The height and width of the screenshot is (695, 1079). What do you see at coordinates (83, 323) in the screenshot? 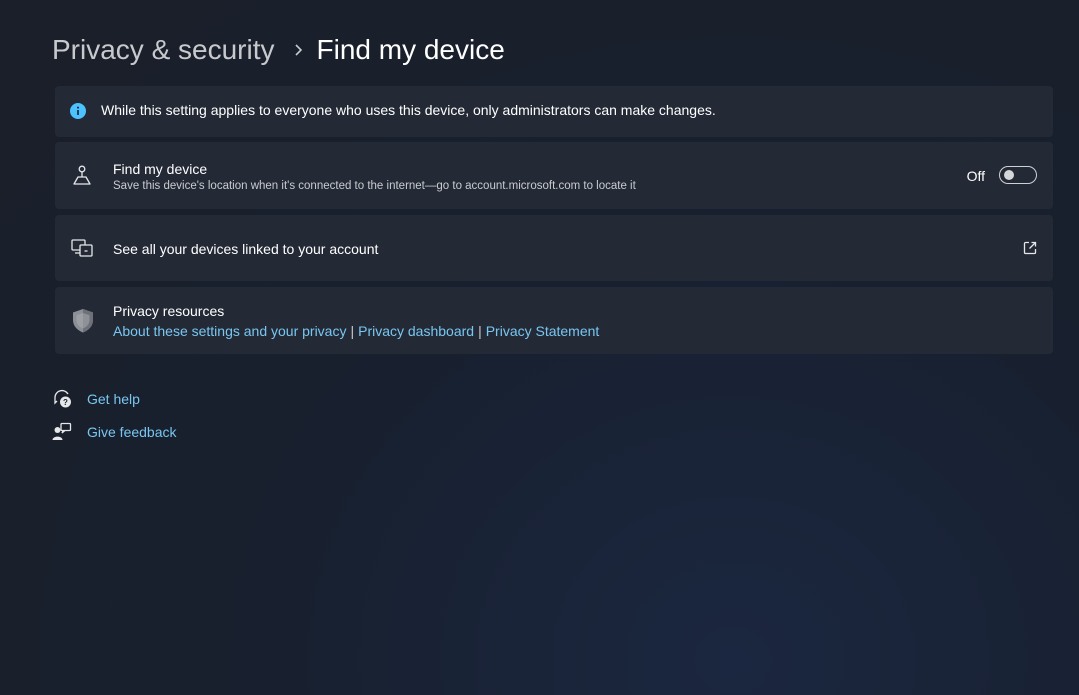
I see `shield-icon` at bounding box center [83, 323].